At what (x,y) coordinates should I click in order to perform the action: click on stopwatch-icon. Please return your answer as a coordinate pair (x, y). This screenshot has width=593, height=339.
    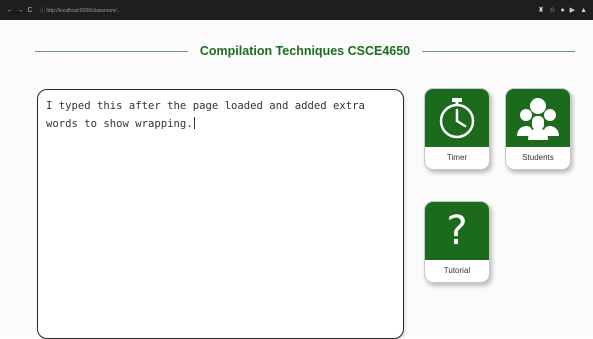
    Looking at the image, I should click on (457, 118).